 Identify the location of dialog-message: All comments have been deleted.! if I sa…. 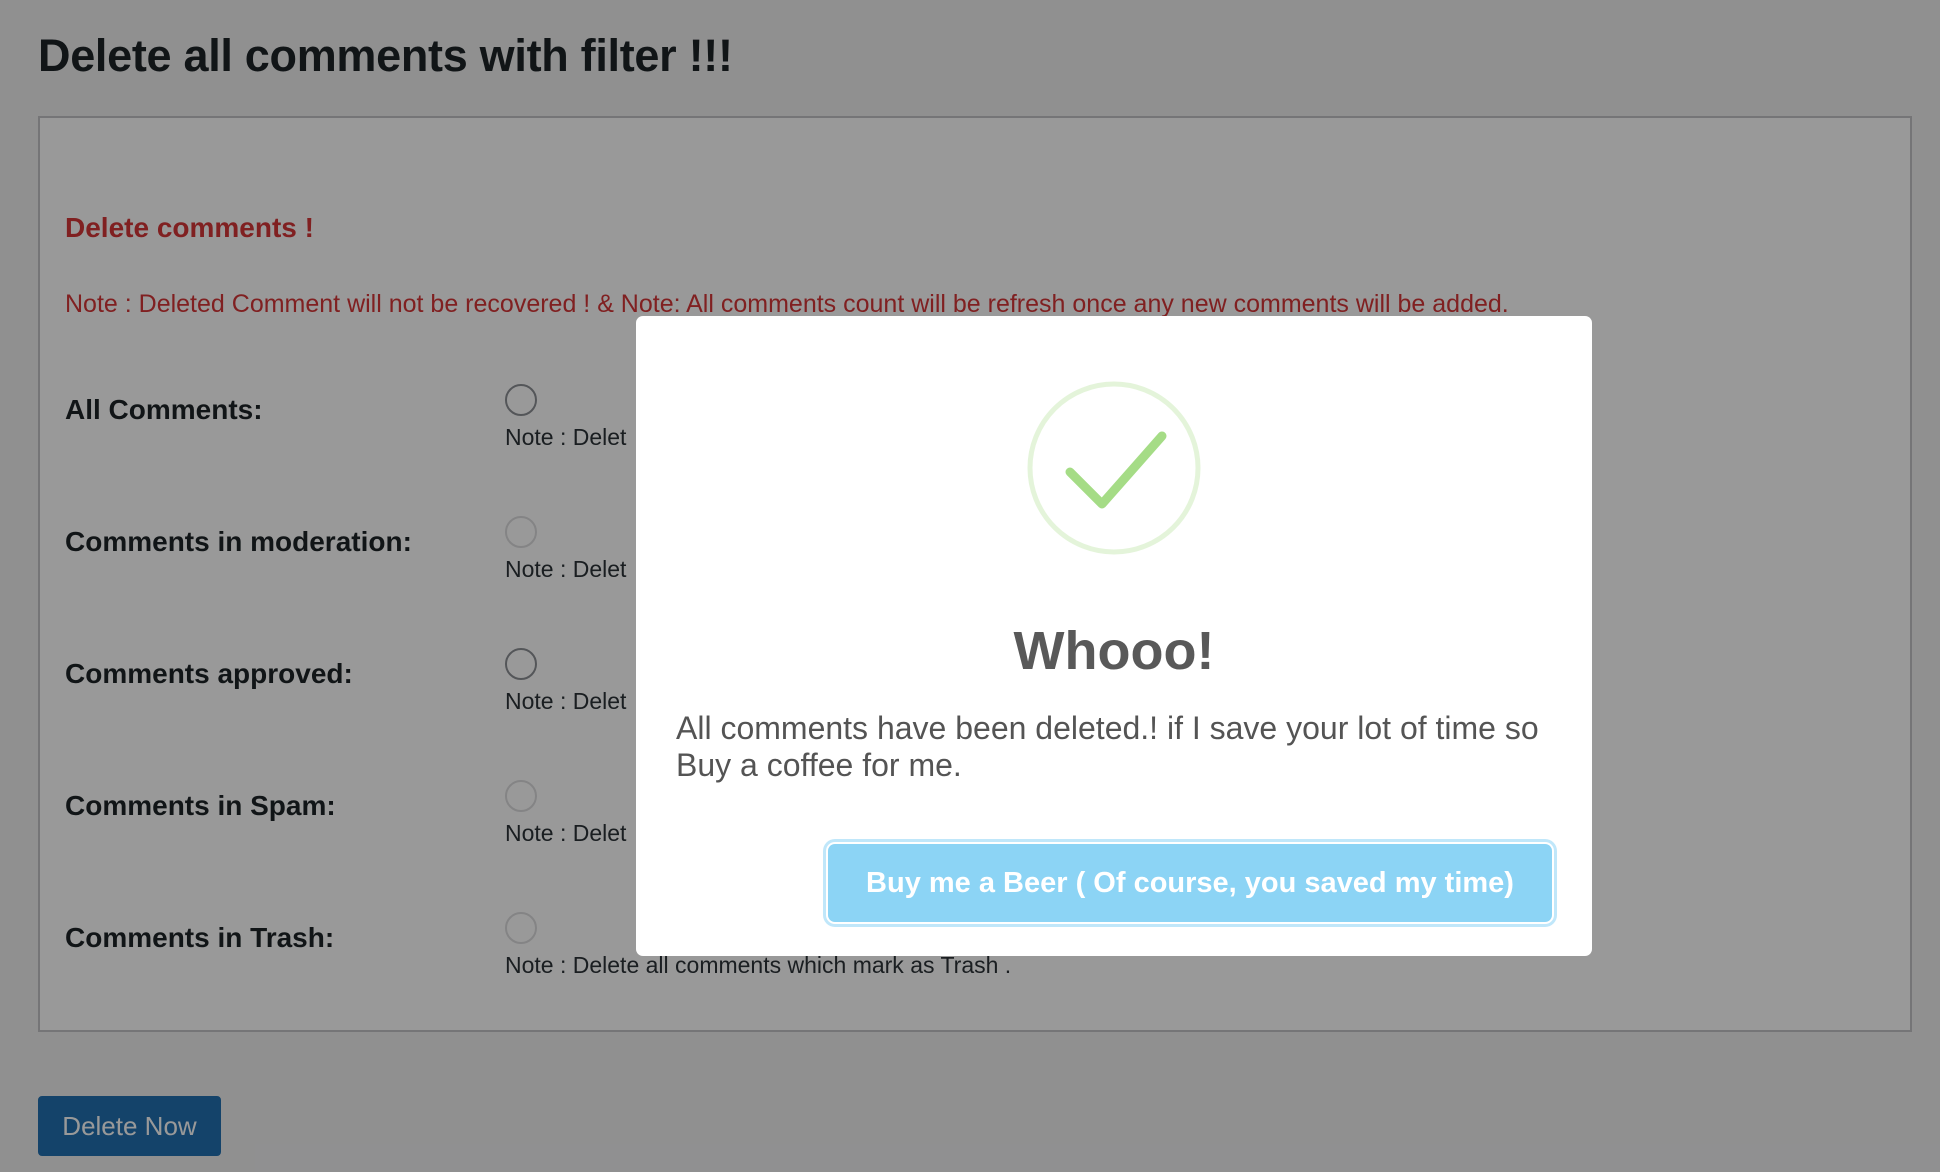
(1107, 746).